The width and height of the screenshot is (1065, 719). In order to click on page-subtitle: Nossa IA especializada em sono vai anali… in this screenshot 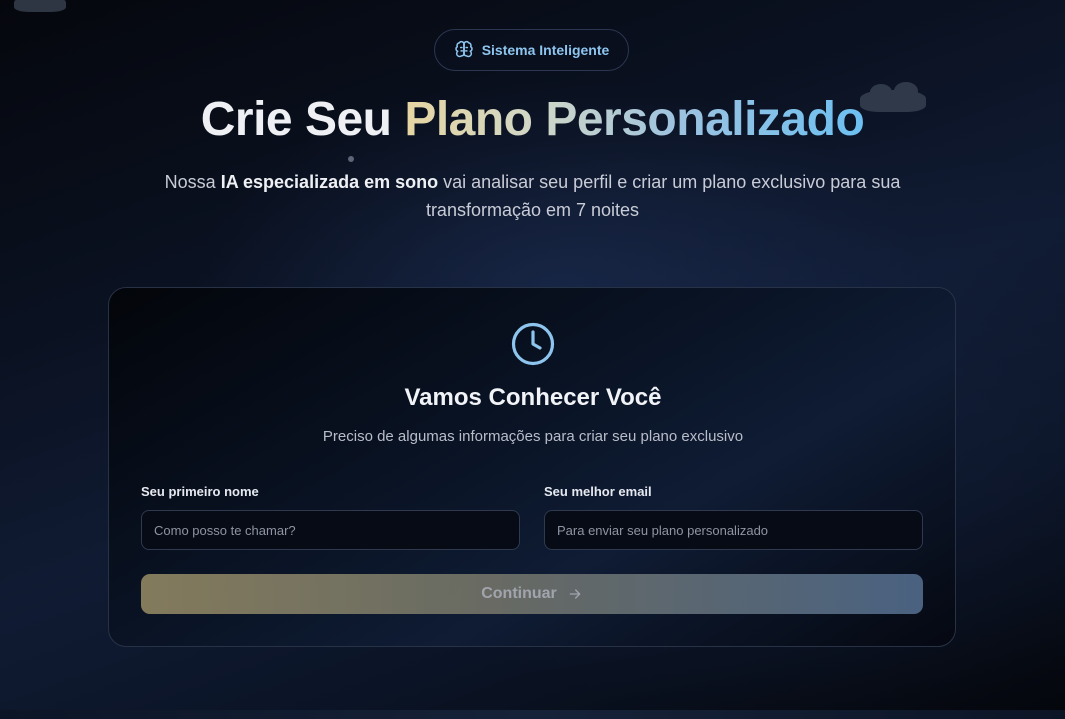, I will do `click(532, 196)`.